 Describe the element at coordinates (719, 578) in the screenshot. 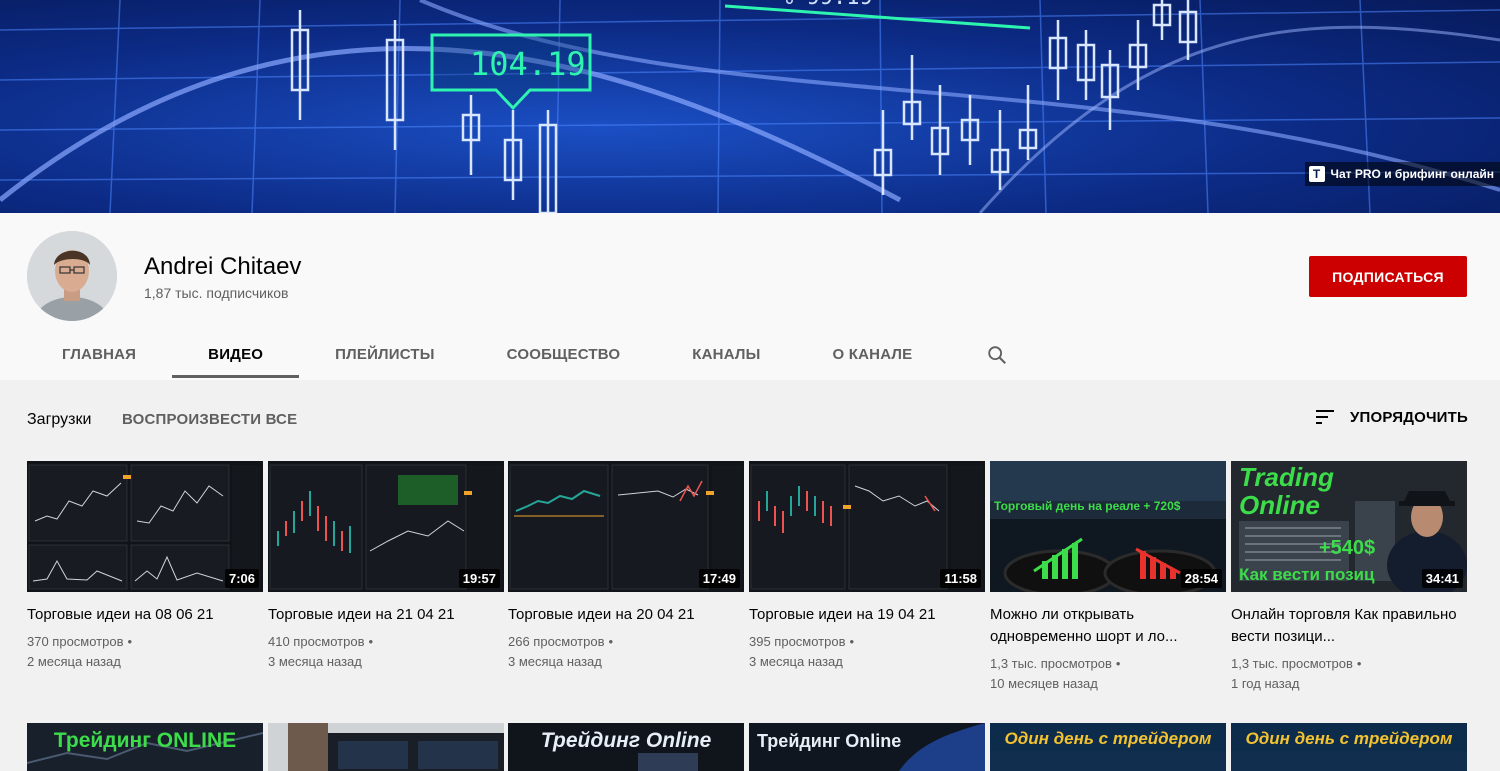

I see `video-duration: 17:49` at that location.